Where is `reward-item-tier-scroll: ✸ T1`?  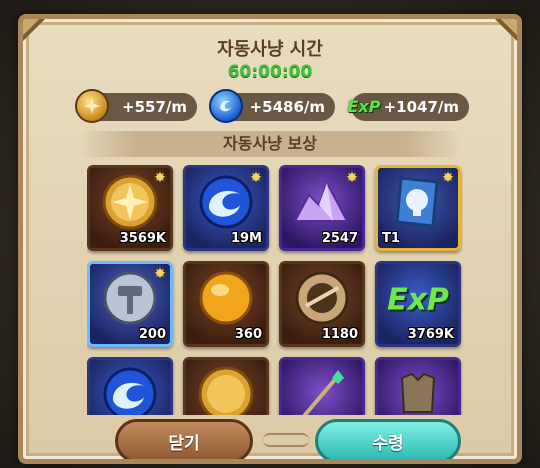 reward-item-tier-scroll: ✸ T1 is located at coordinates (418, 208).